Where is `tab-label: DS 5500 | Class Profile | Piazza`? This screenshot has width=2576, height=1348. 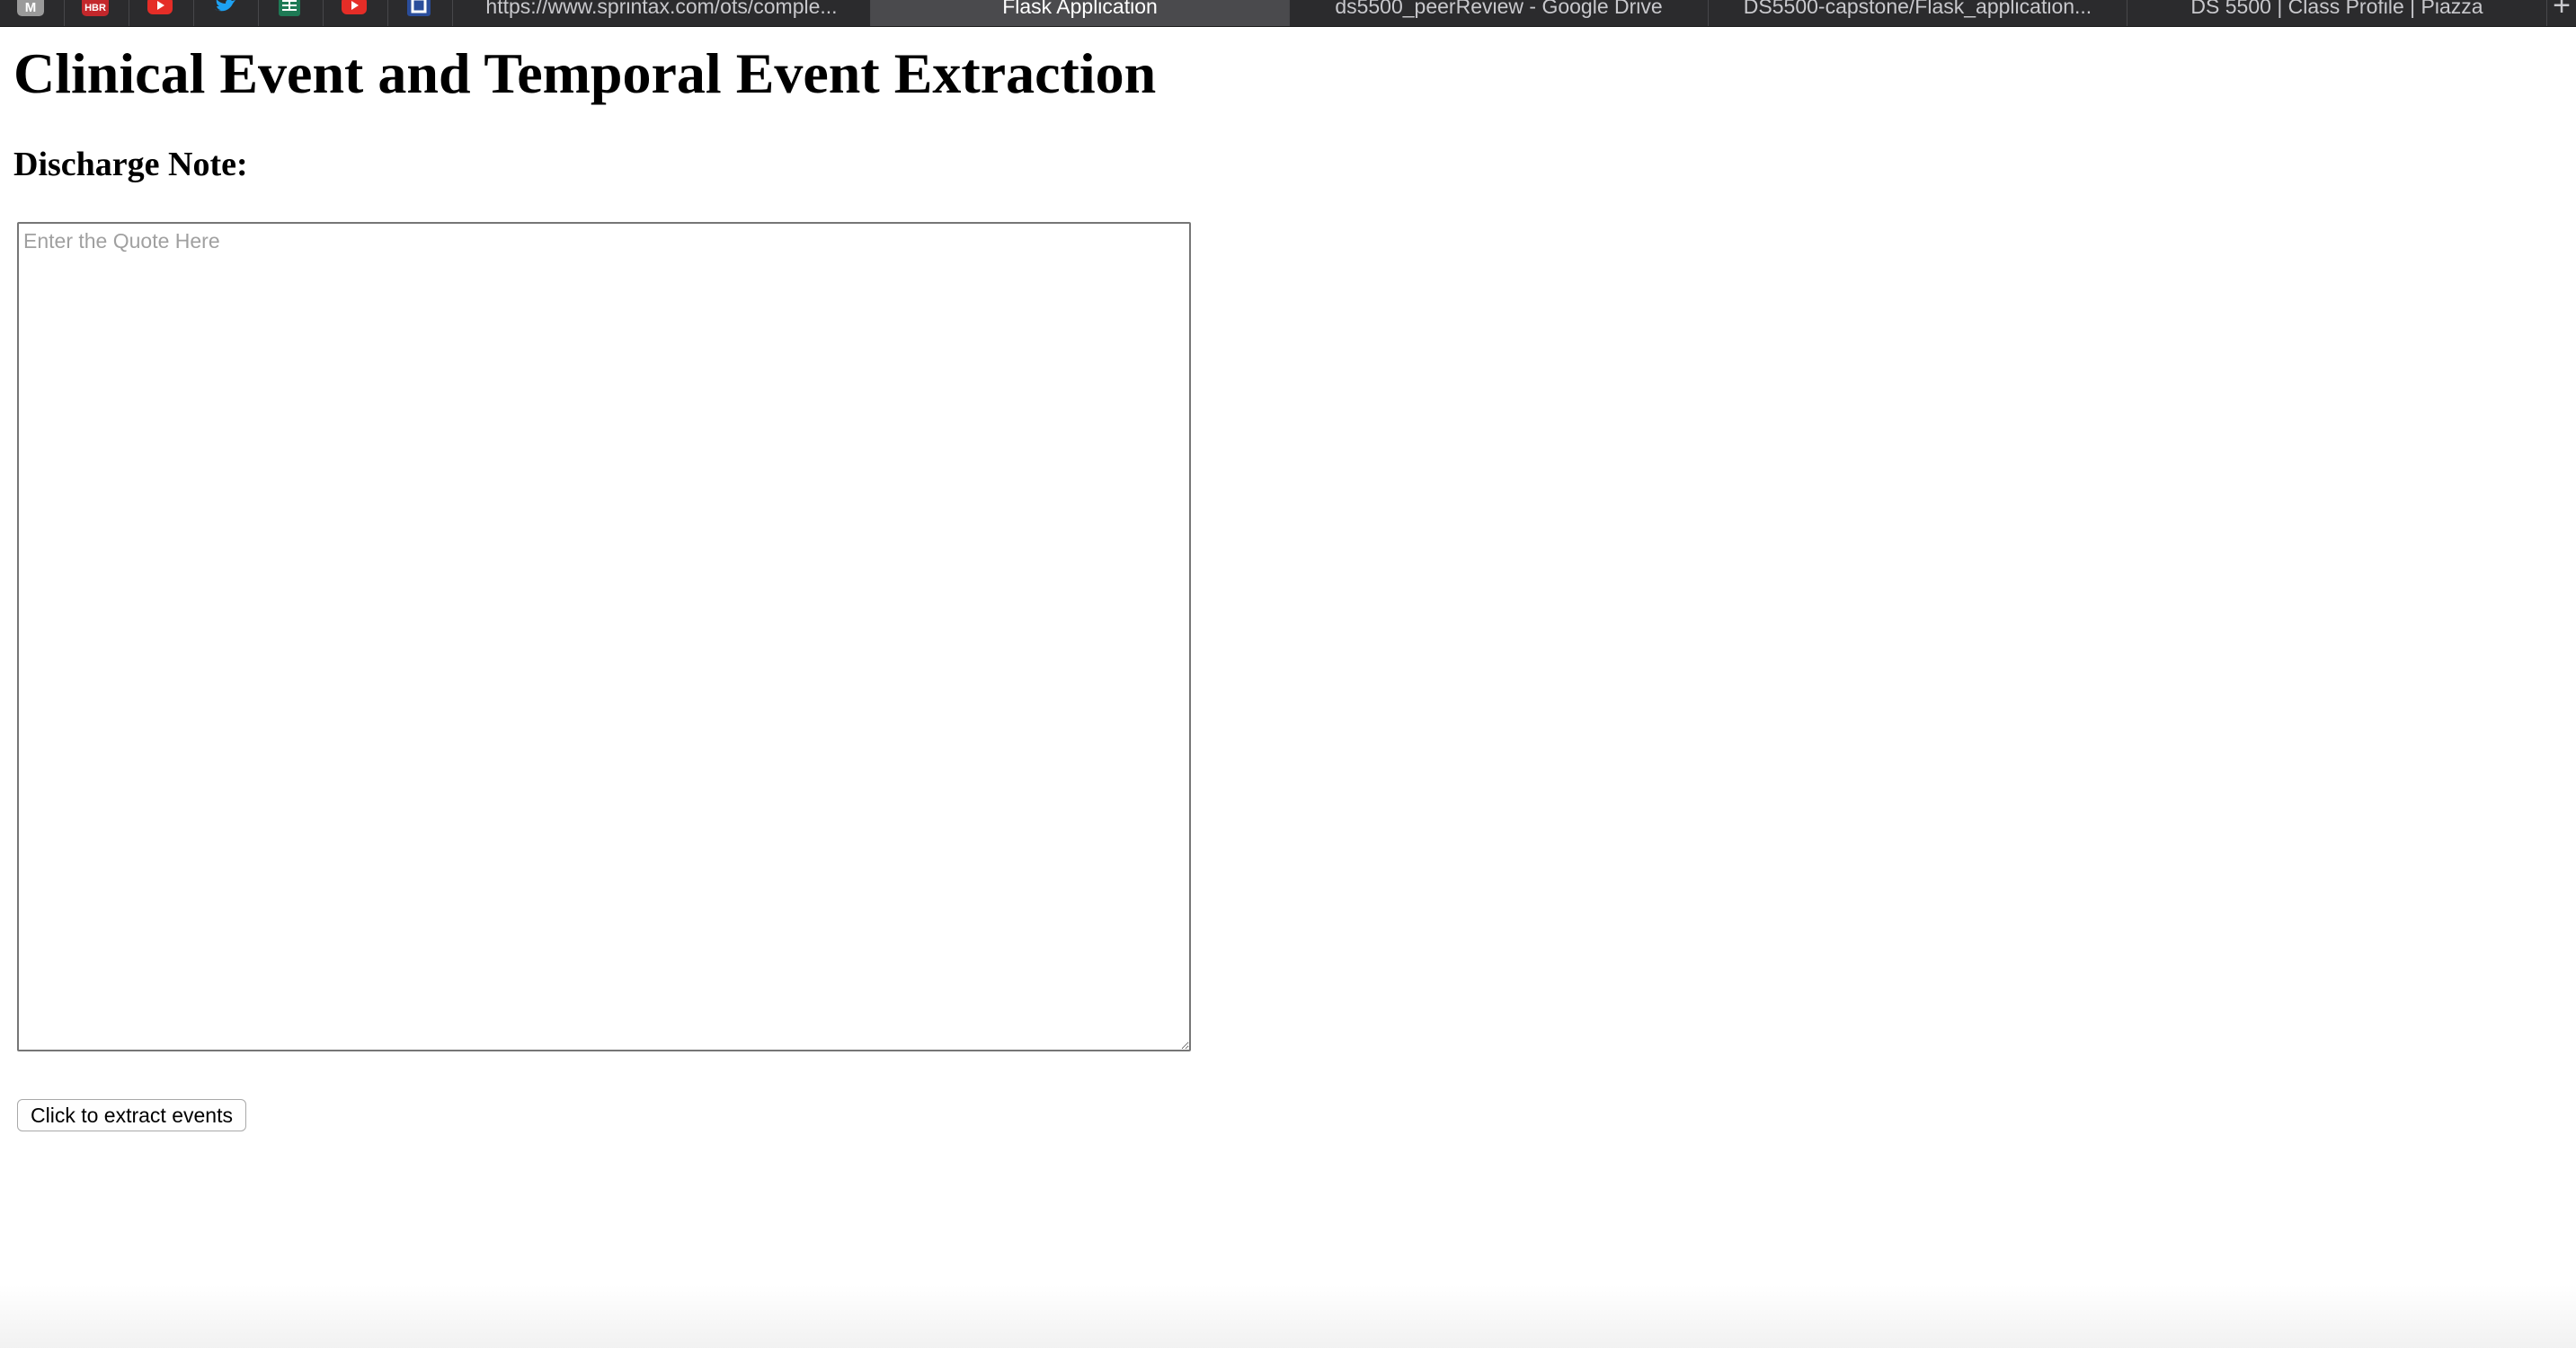
tab-label: DS 5500 | Class Profile | Piazza is located at coordinates (2336, 9).